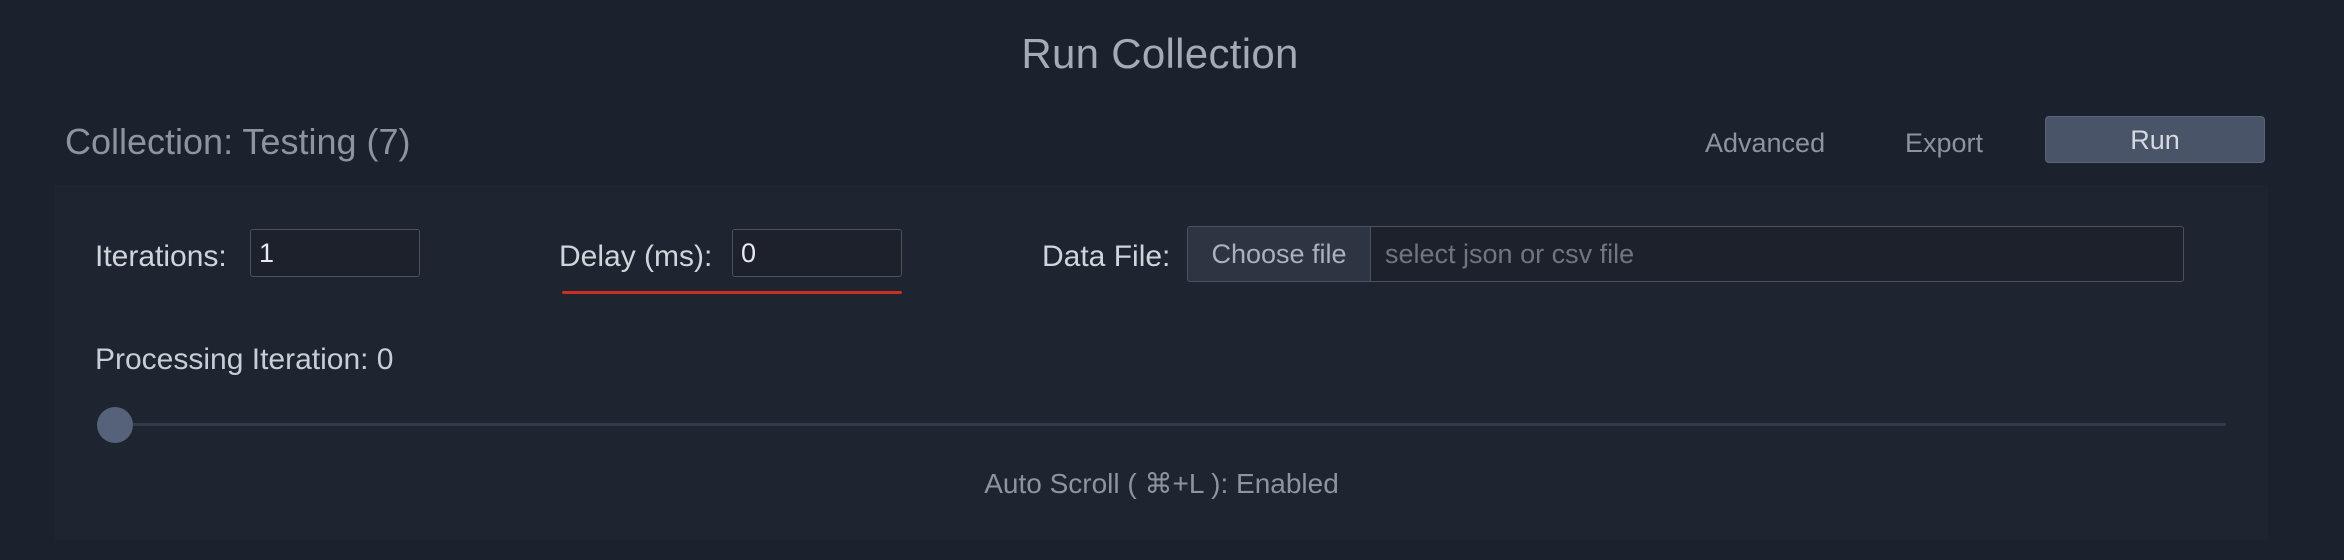 Image resolution: width=2344 pixels, height=560 pixels. What do you see at coordinates (2155, 139) in the screenshot?
I see `run-button: Run` at bounding box center [2155, 139].